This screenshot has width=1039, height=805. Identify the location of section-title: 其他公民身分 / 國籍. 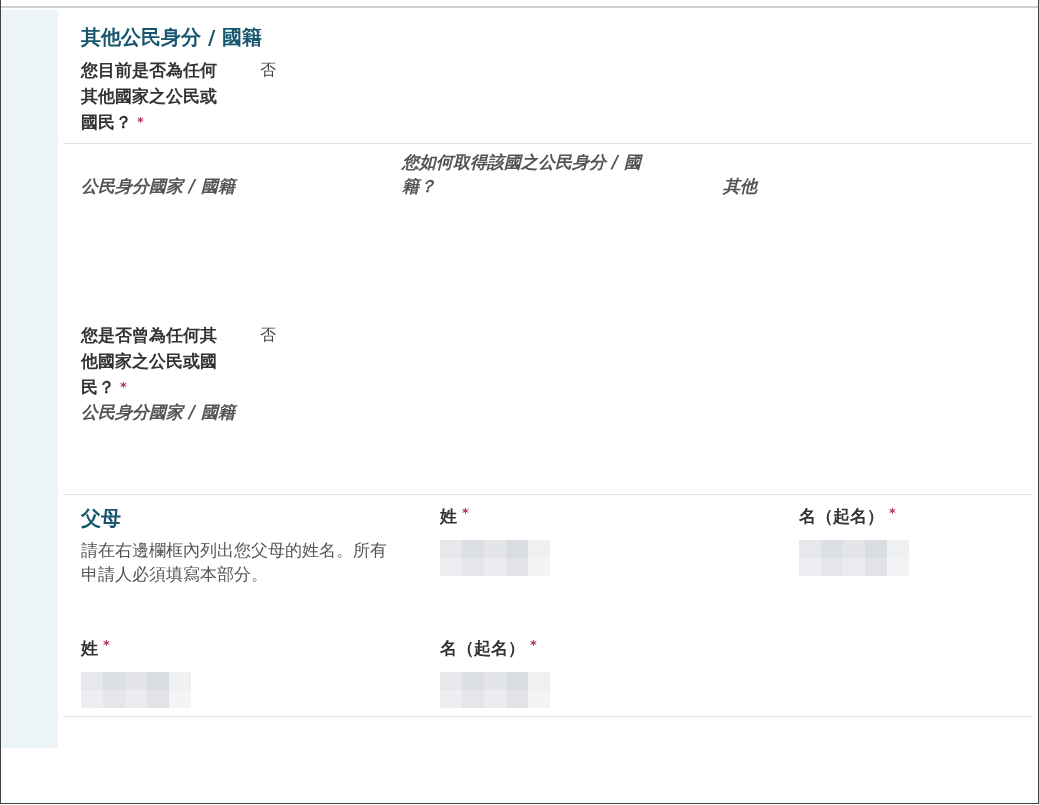
(172, 37).